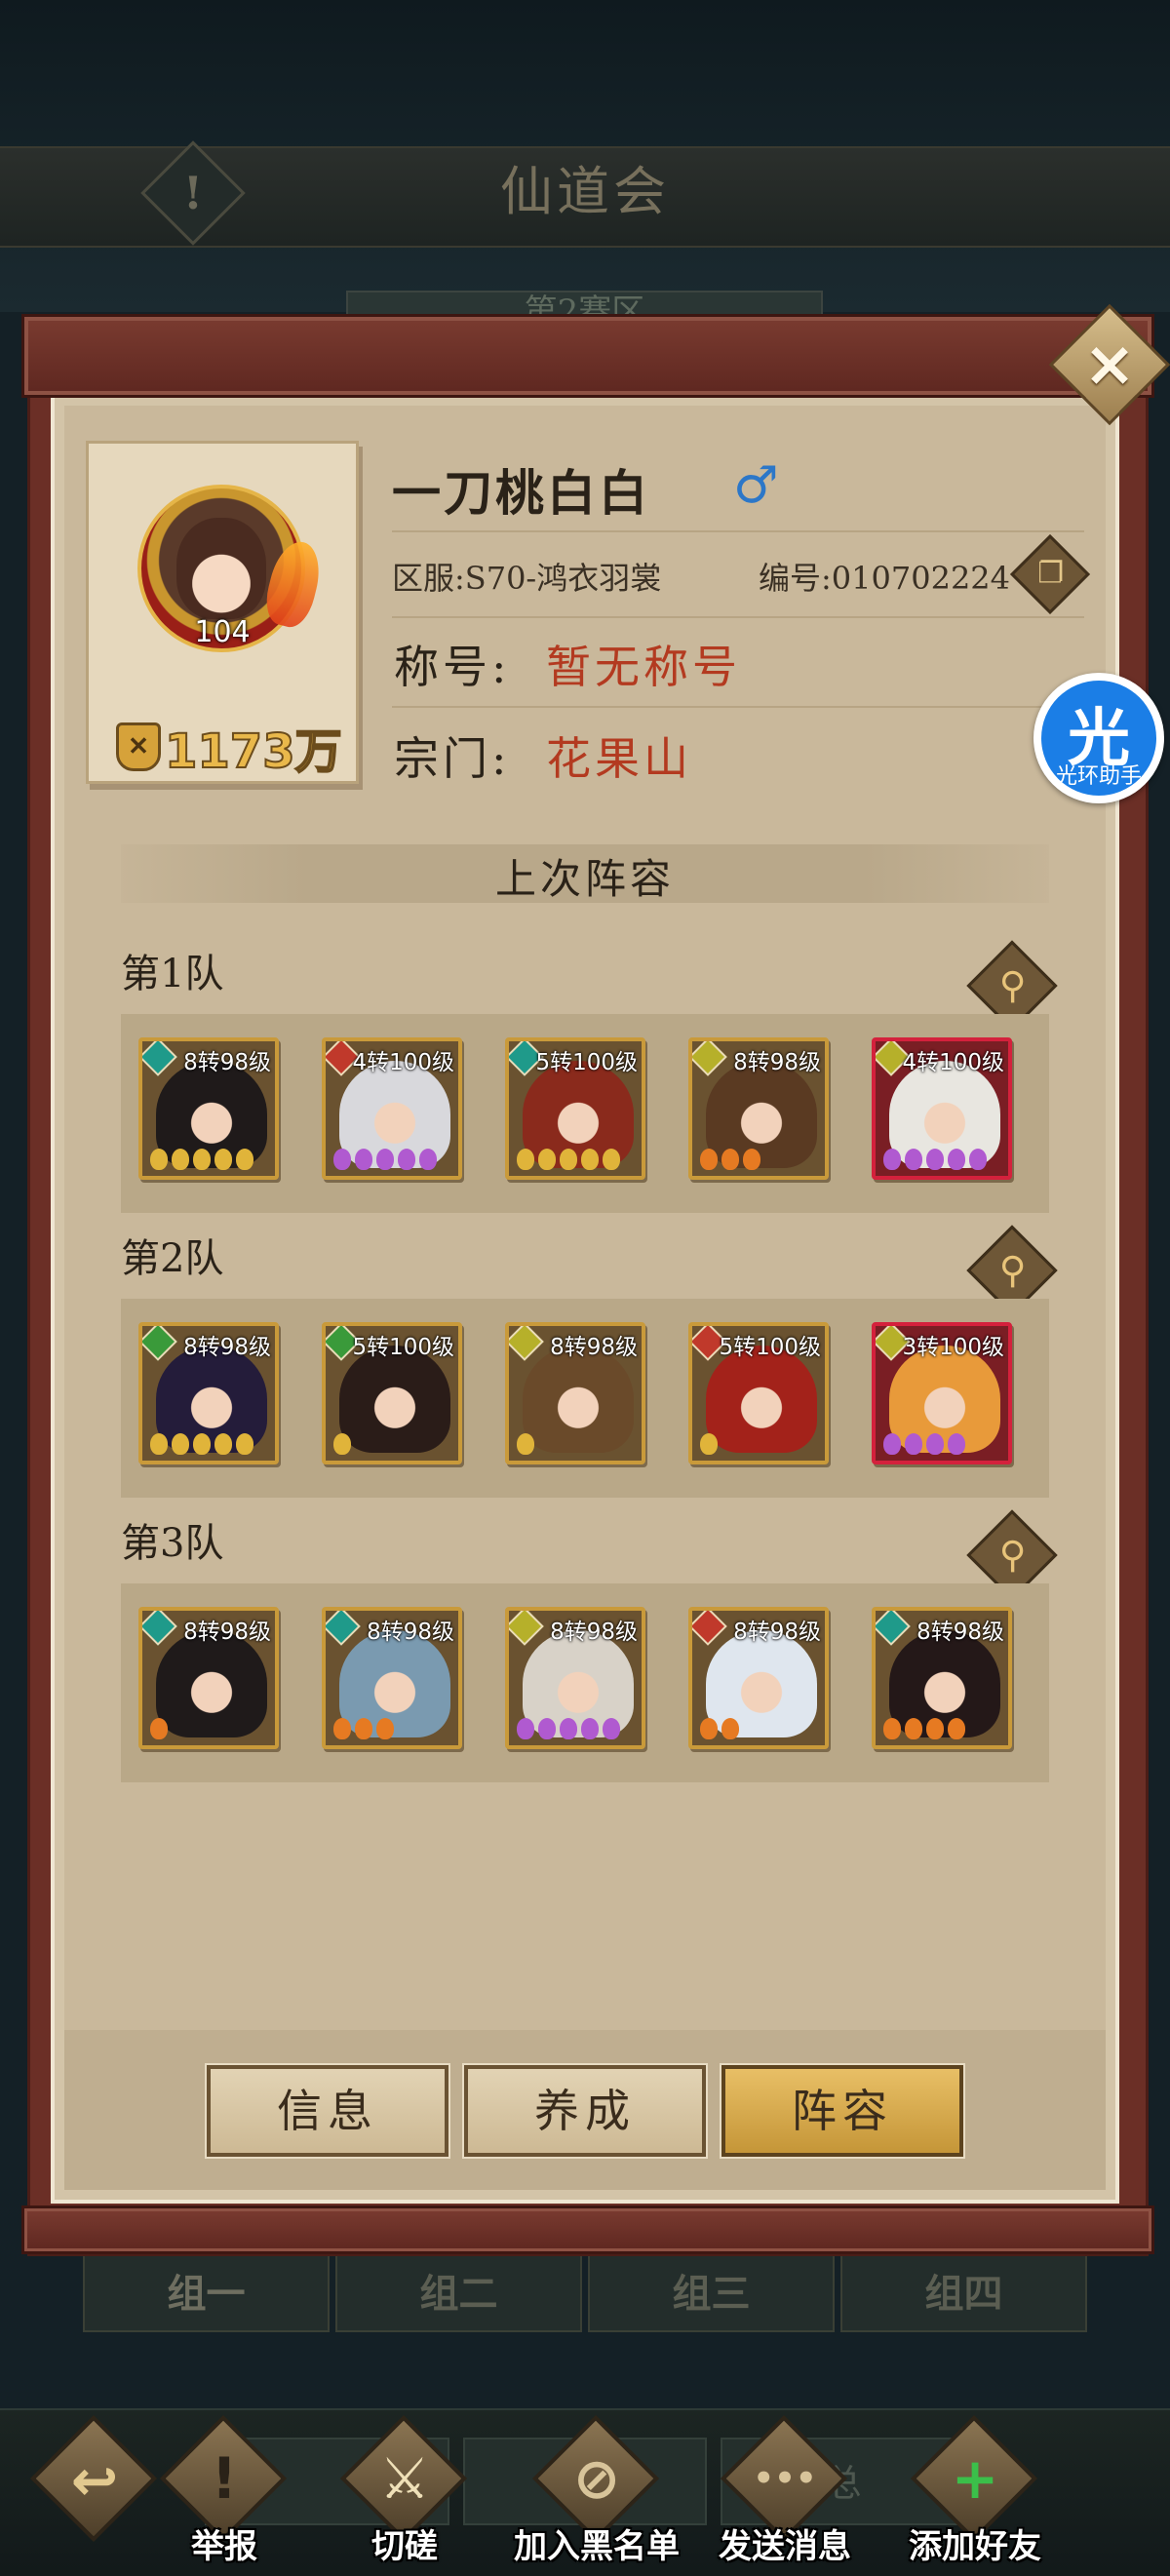 The height and width of the screenshot is (2576, 1170). What do you see at coordinates (458, 2292) in the screenshot?
I see `group-tab-2: 组二` at bounding box center [458, 2292].